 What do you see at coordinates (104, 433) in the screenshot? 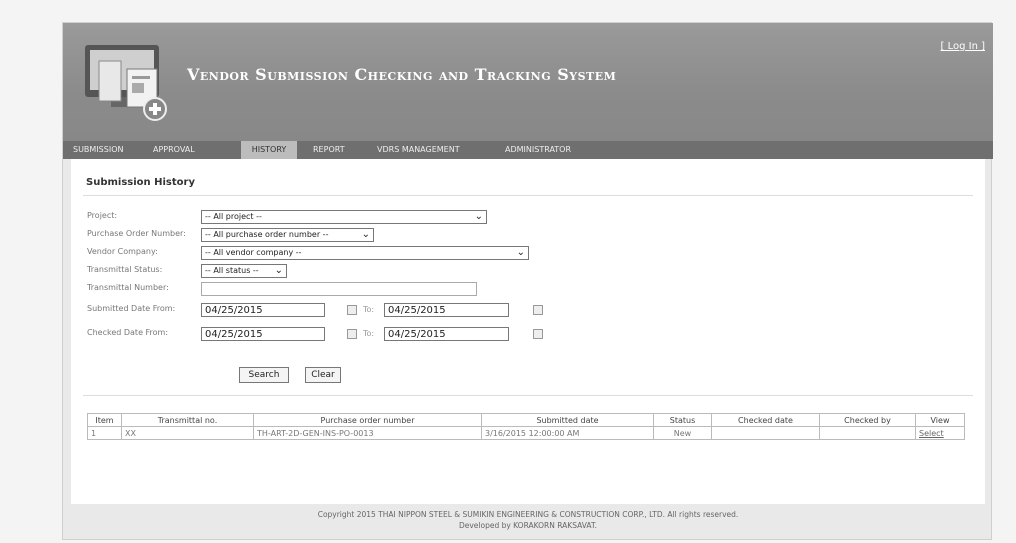
I see `cell-item: 1` at bounding box center [104, 433].